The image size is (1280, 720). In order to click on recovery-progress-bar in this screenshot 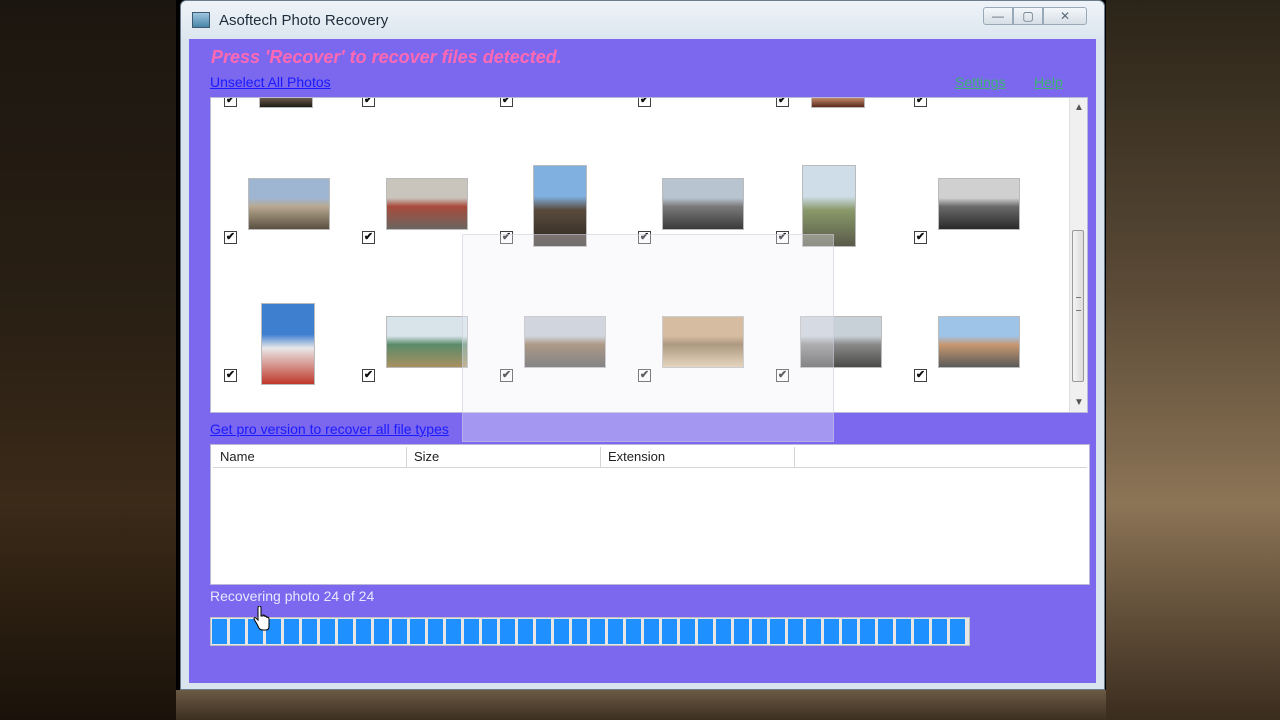, I will do `click(590, 631)`.